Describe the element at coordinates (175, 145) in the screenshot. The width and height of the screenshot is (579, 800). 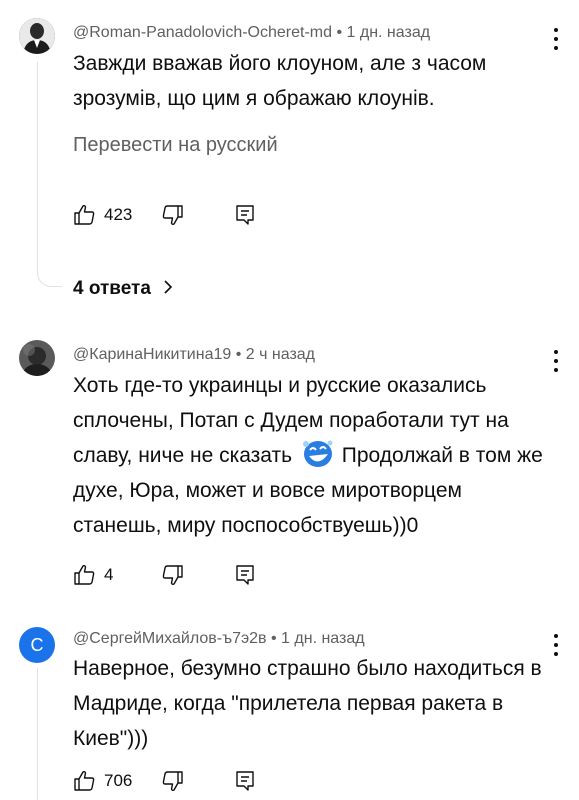
I see `translate-link: Перевести на русский` at that location.